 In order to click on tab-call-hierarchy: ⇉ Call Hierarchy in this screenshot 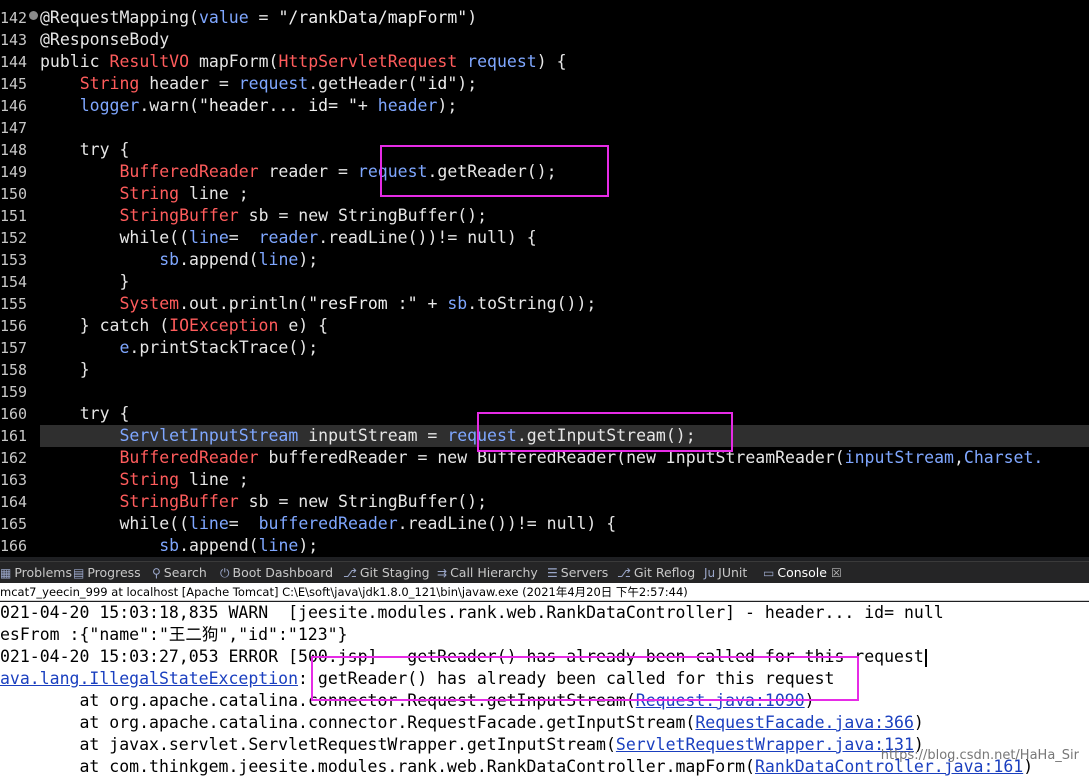, I will do `click(487, 573)`.